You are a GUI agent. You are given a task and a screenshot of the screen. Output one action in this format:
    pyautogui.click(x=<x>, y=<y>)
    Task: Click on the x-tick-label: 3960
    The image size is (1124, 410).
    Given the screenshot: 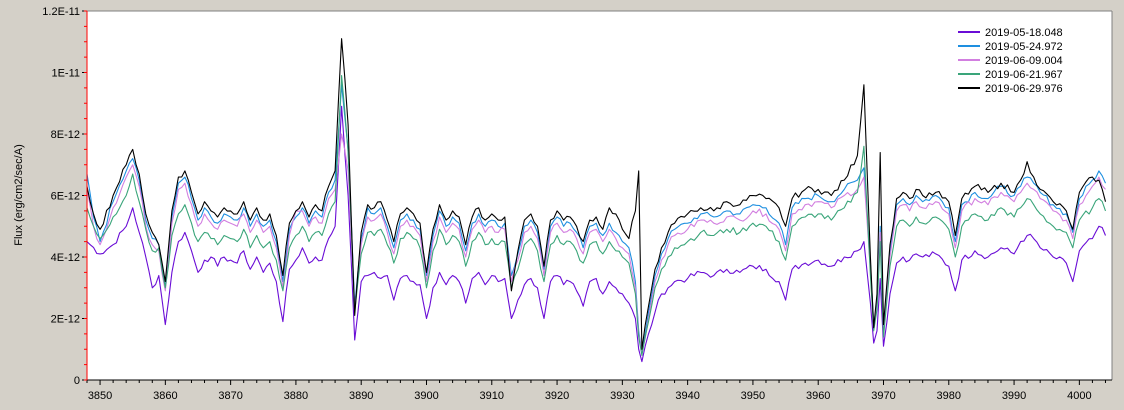 What is the action you would take?
    pyautogui.click(x=818, y=396)
    